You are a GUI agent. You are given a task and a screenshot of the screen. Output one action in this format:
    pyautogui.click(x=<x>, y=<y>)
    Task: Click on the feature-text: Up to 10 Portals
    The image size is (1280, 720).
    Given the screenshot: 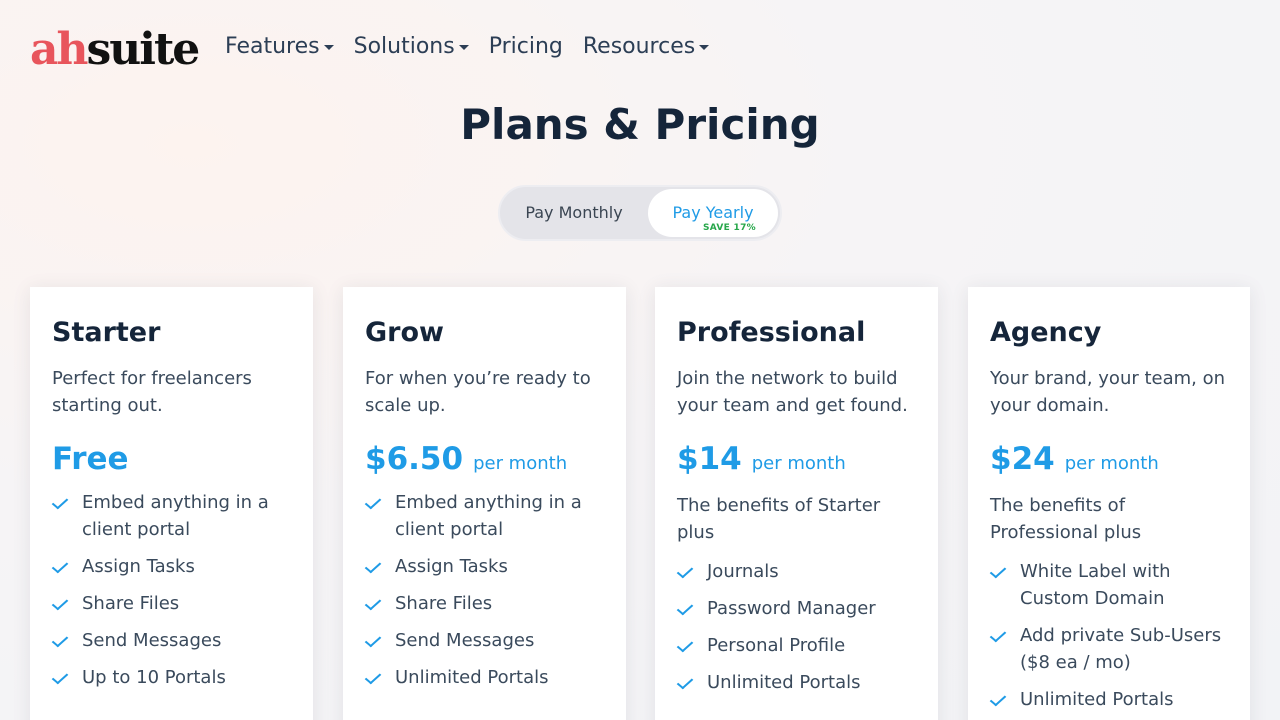 What is the action you would take?
    pyautogui.click(x=154, y=677)
    